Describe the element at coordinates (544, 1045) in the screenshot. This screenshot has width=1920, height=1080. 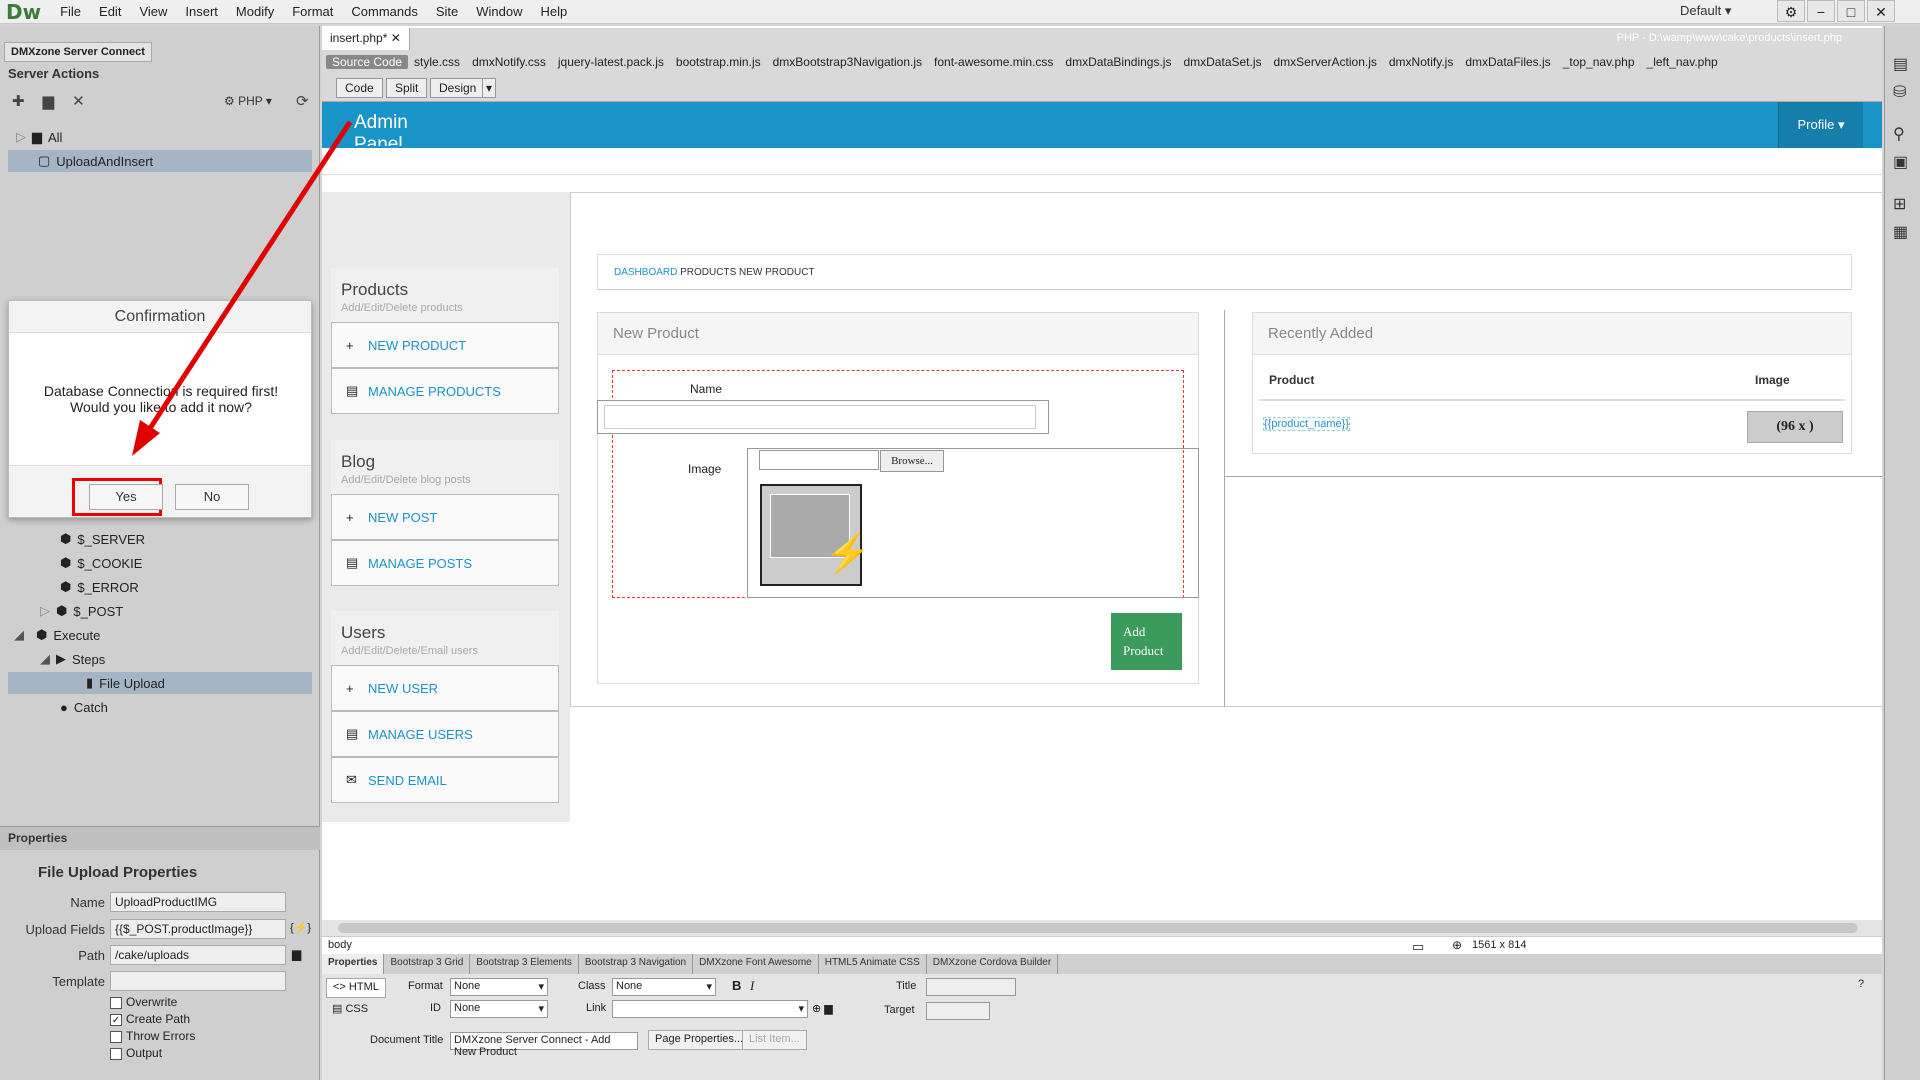
I see `doc-title-field: DMXzone Server Connect - Add New Product` at that location.